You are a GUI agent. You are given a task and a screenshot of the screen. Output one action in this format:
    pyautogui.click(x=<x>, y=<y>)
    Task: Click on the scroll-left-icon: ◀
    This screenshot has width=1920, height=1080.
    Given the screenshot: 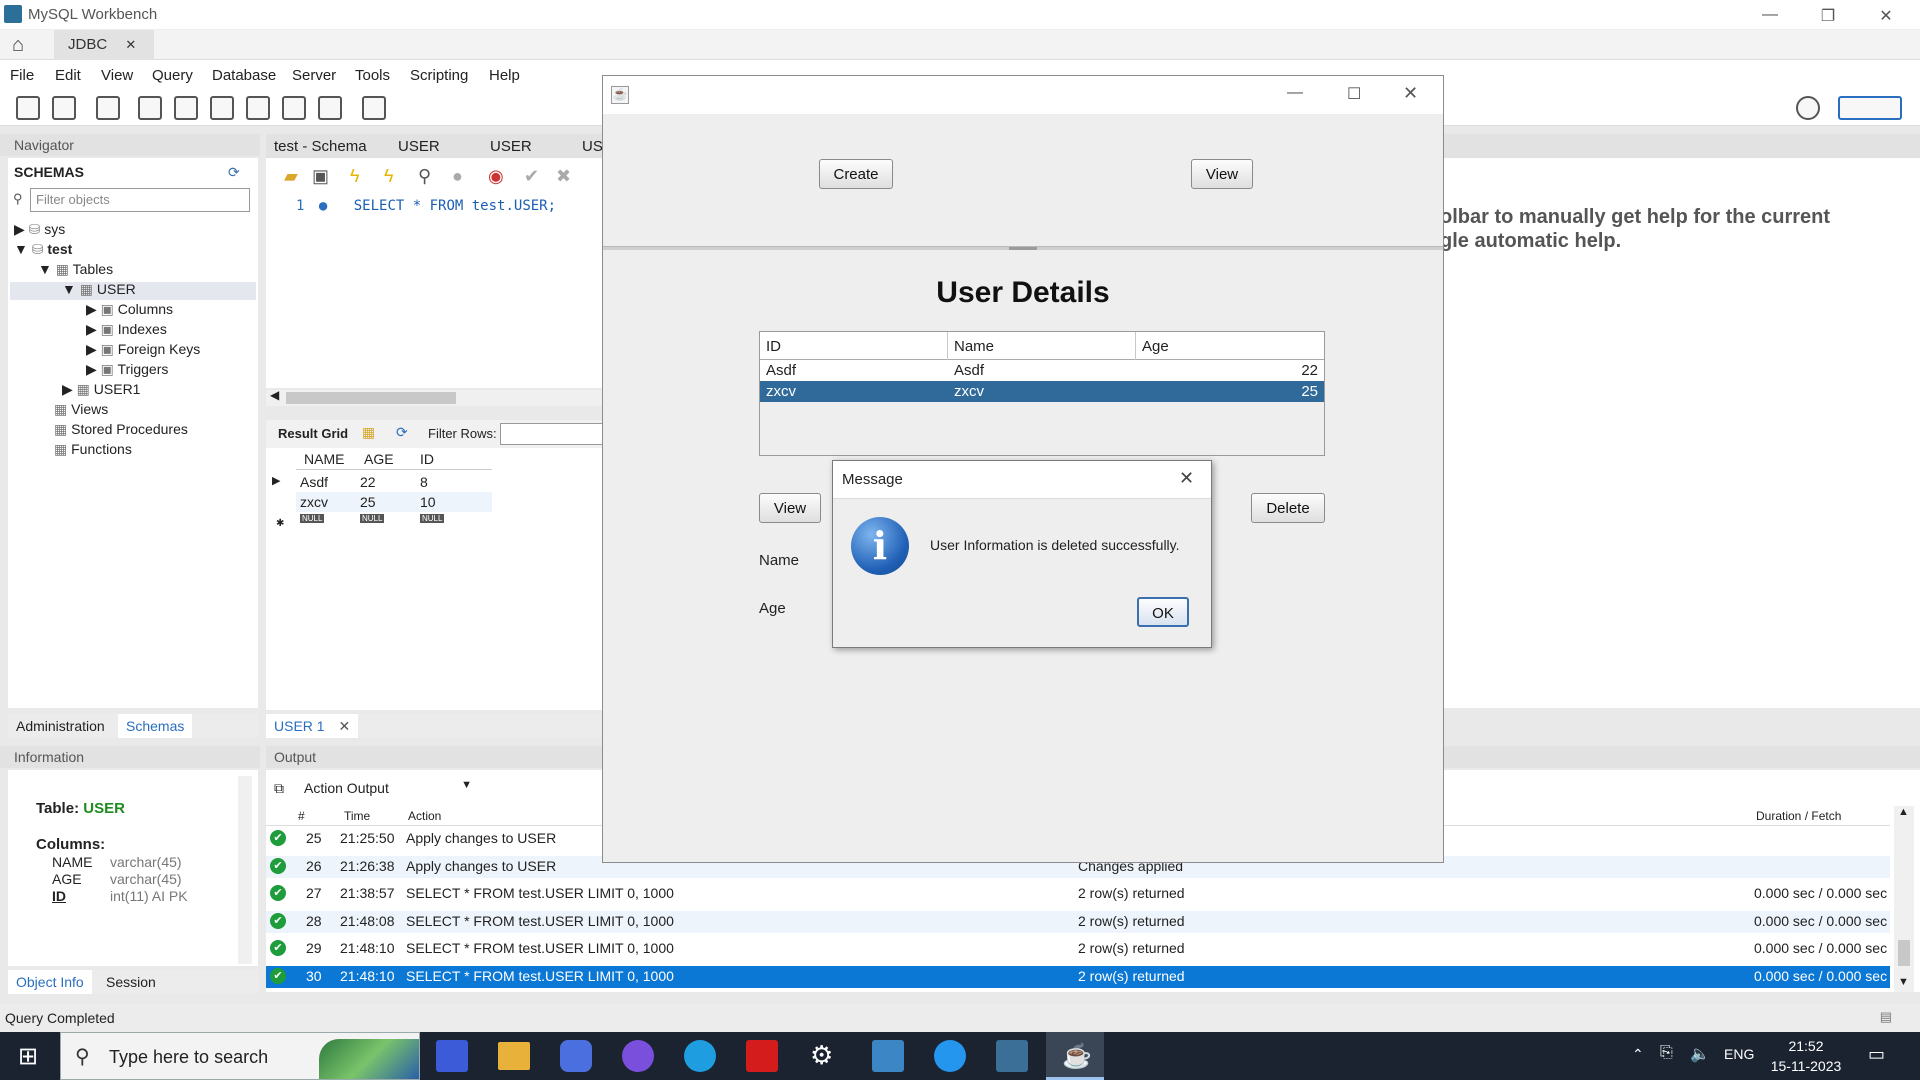 What is the action you would take?
    pyautogui.click(x=274, y=395)
    